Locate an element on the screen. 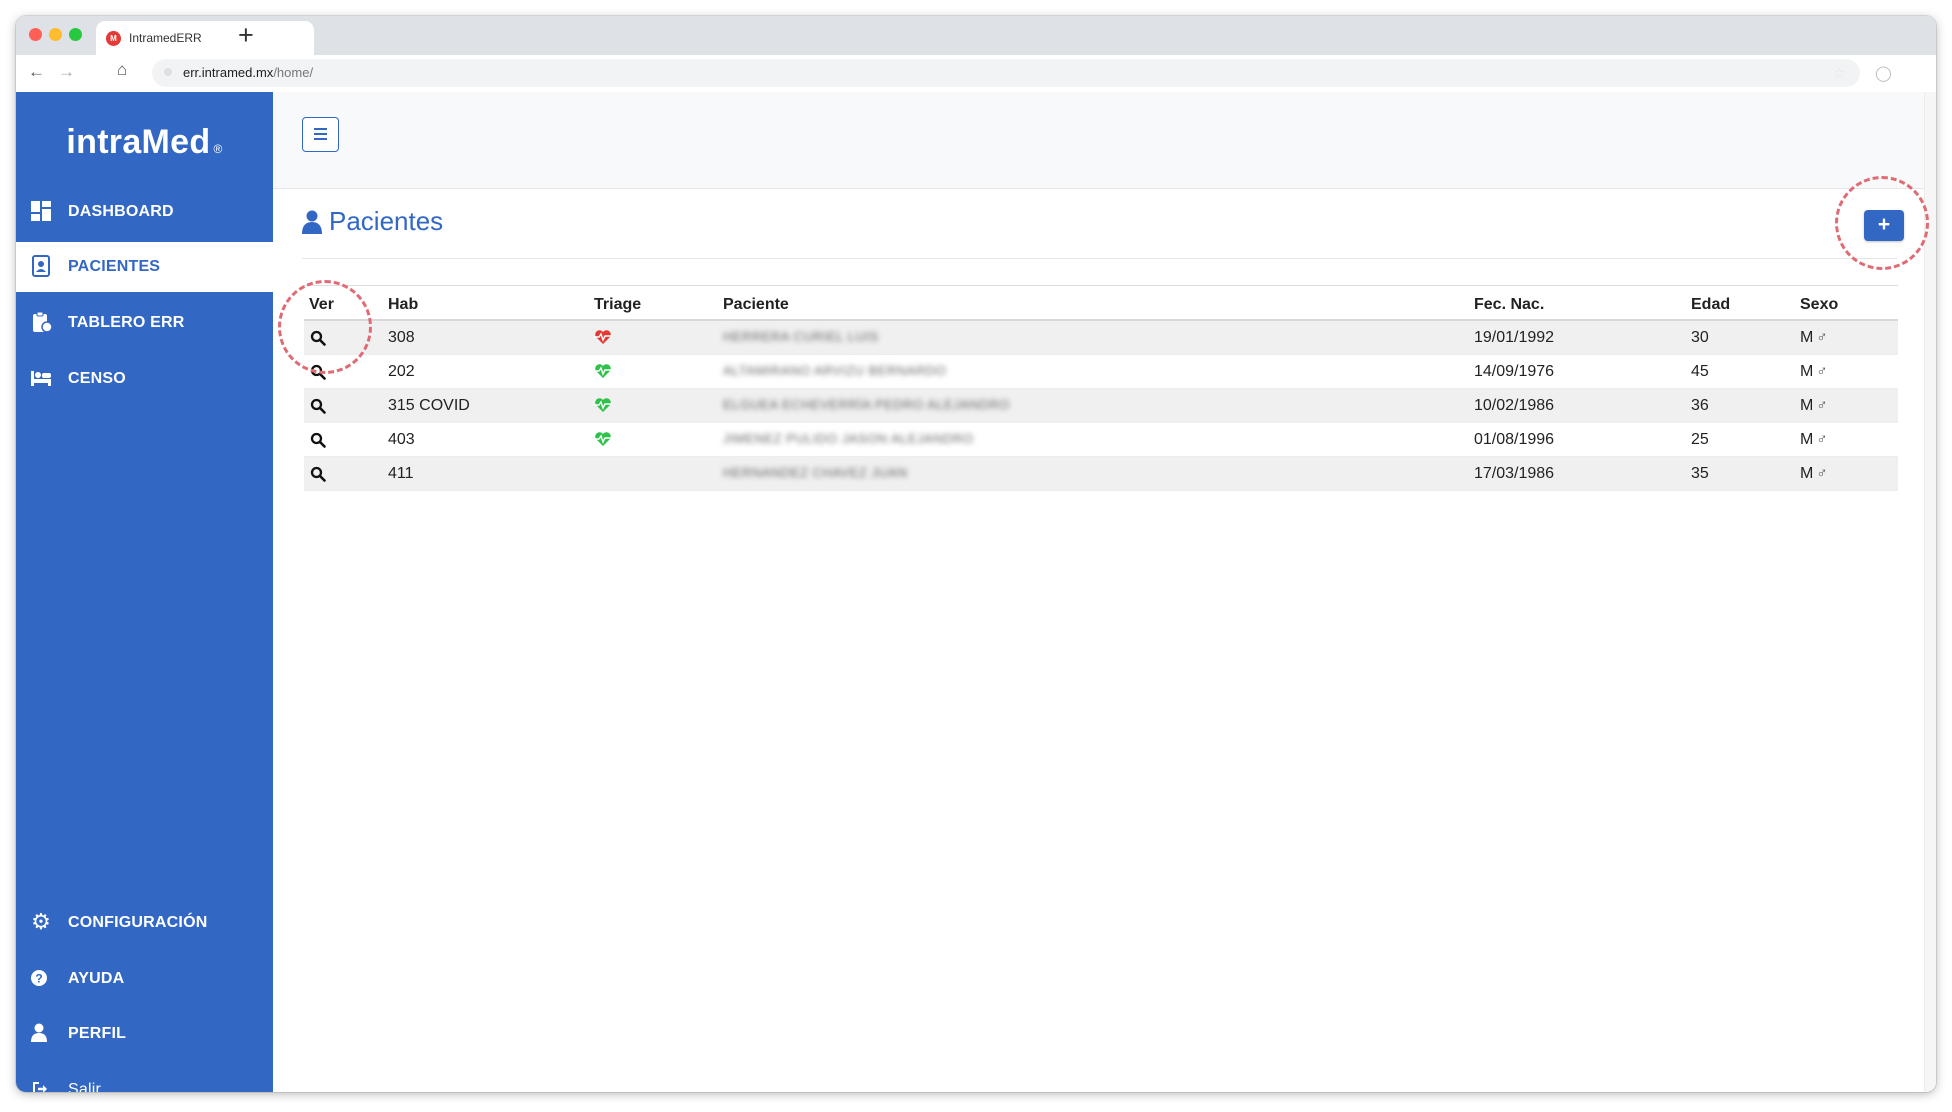 This screenshot has height=1112, width=1952. sidebar-item-configuracion: ⚙ CONFIGURACIÓN is located at coordinates (144, 923).